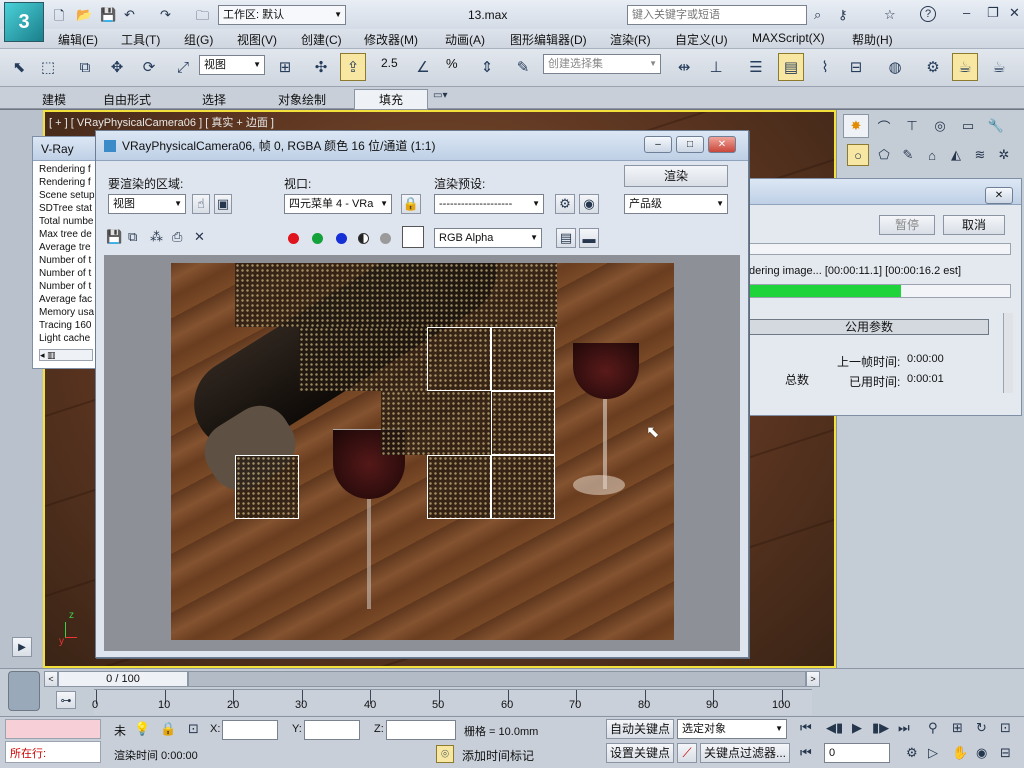 Image resolution: width=1024 pixels, height=768 pixels. I want to click on time-slider-track, so click(497, 679).